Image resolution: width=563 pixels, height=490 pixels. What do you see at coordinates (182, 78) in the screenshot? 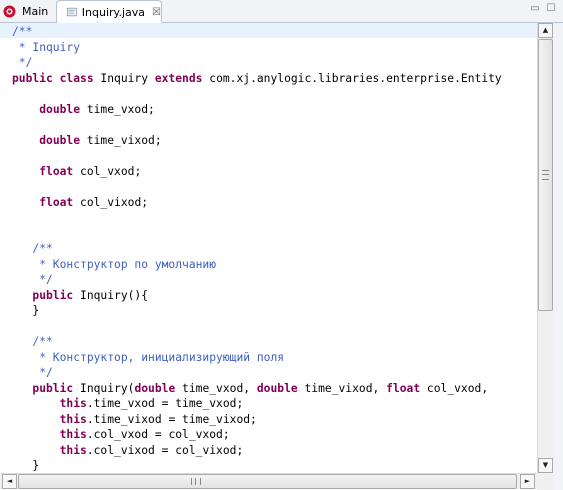
I see `code-keyword: extends` at bounding box center [182, 78].